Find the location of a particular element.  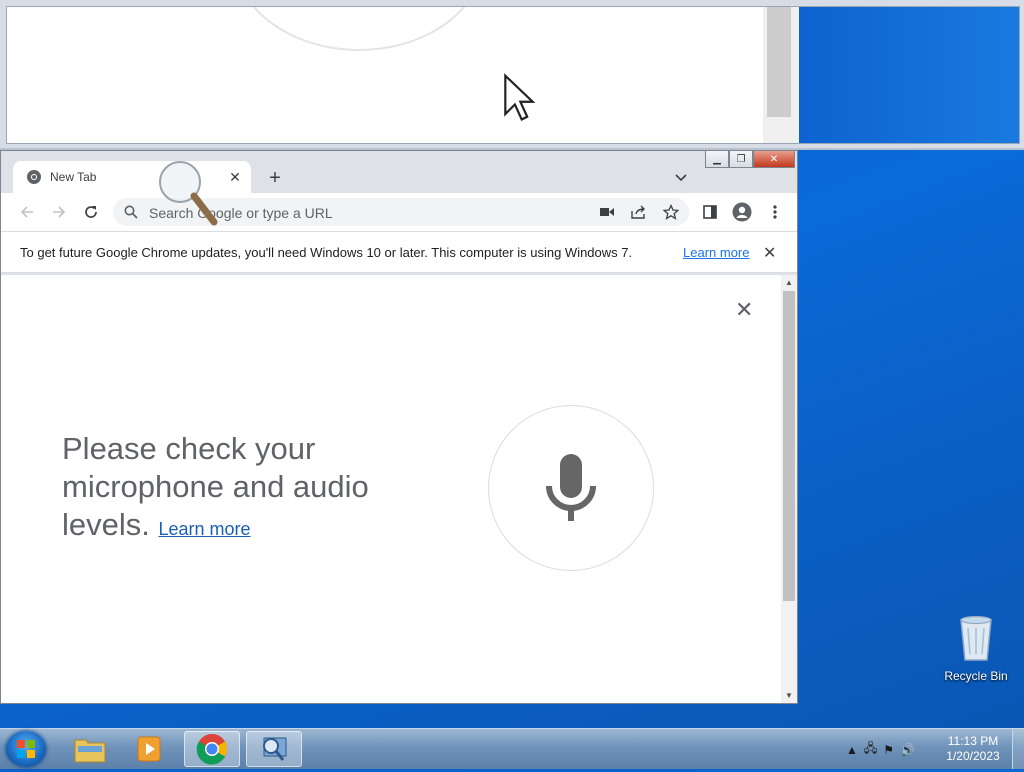

chrome-icon is located at coordinates (212, 749).